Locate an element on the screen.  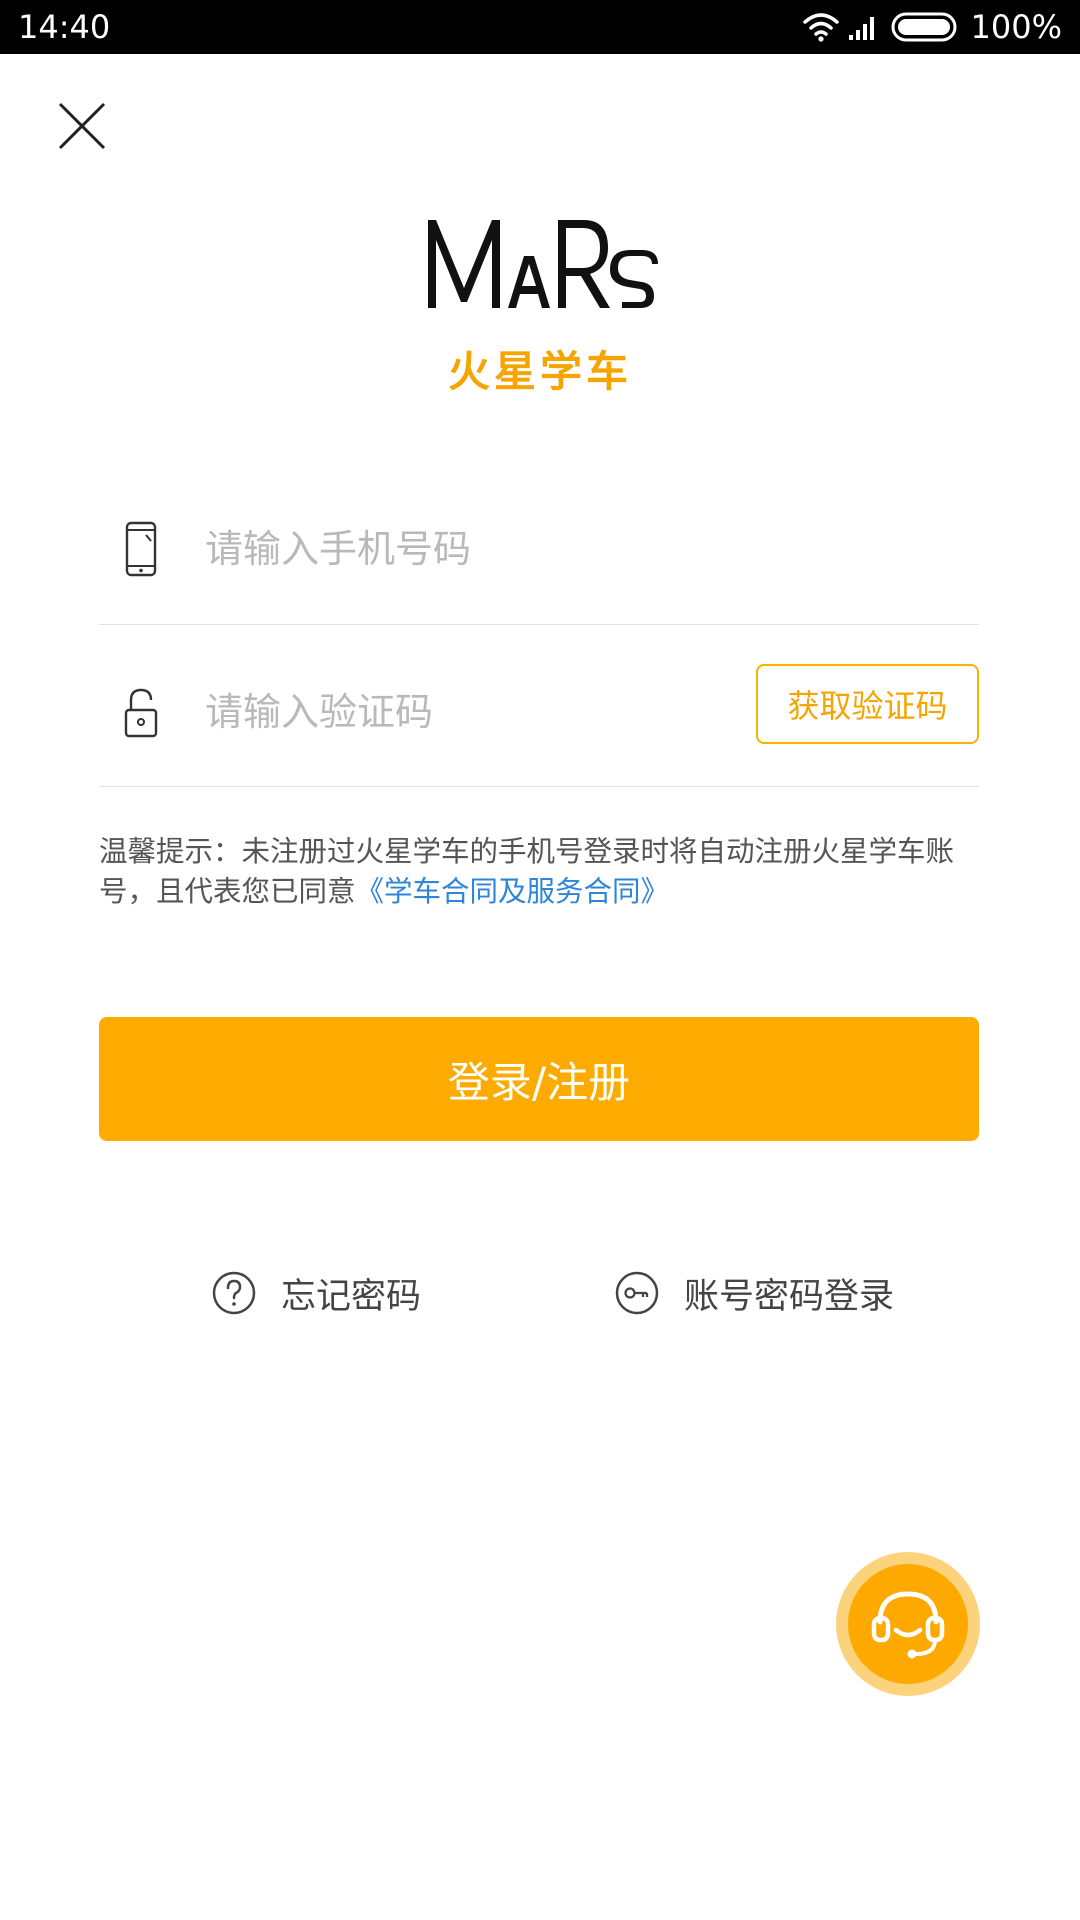
customer-service-button is located at coordinates (908, 1624).